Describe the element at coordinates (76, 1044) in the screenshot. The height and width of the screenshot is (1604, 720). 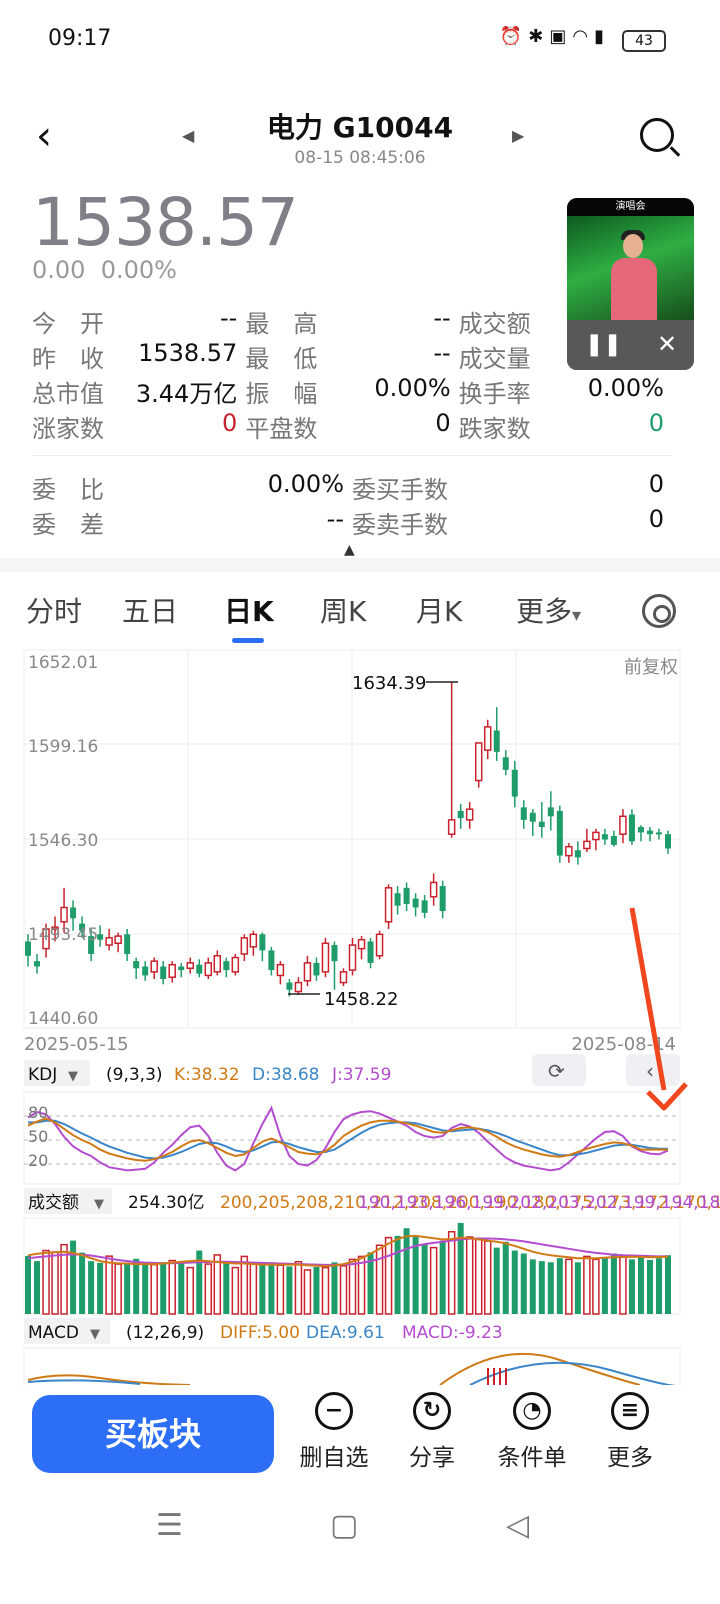
I see `start-date-label: 2025-05-15` at that location.